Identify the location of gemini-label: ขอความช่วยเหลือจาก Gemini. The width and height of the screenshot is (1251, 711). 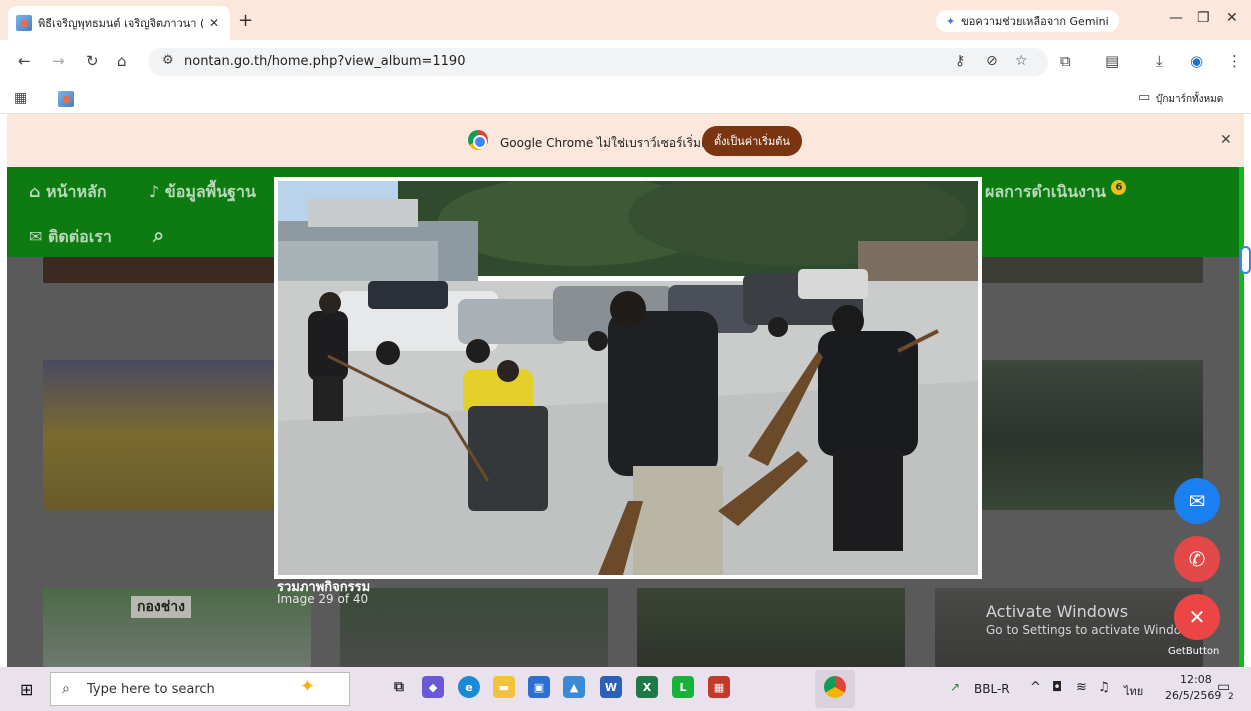
(1035, 21).